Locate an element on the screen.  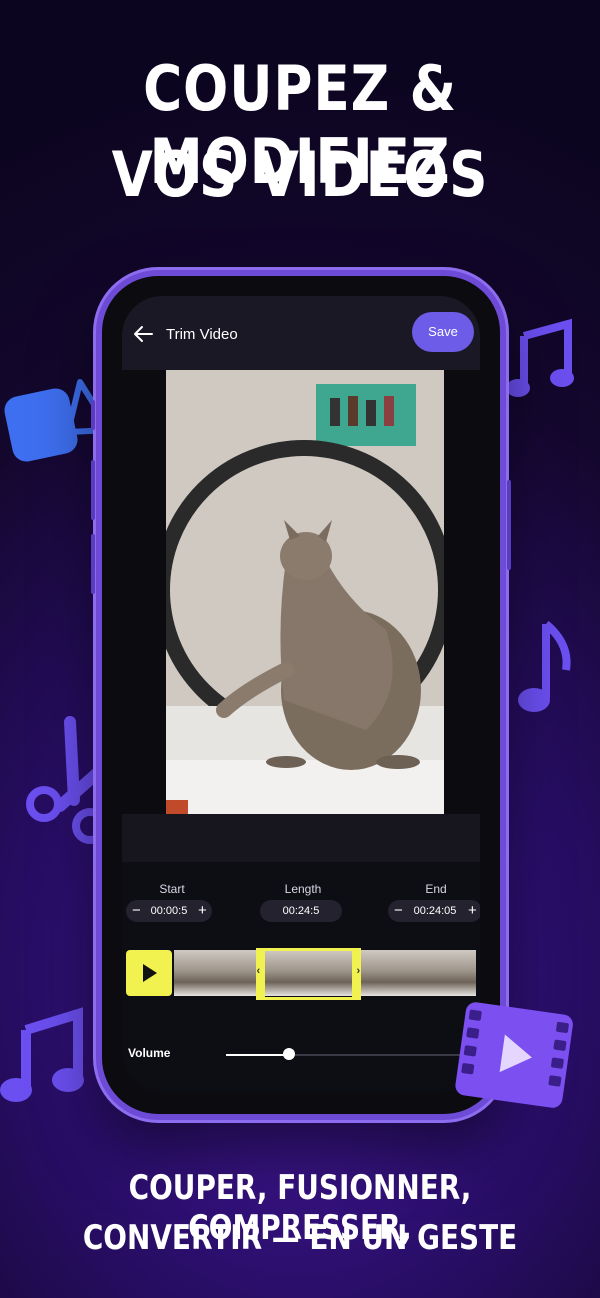
end-label: End is located at coordinates (436, 889).